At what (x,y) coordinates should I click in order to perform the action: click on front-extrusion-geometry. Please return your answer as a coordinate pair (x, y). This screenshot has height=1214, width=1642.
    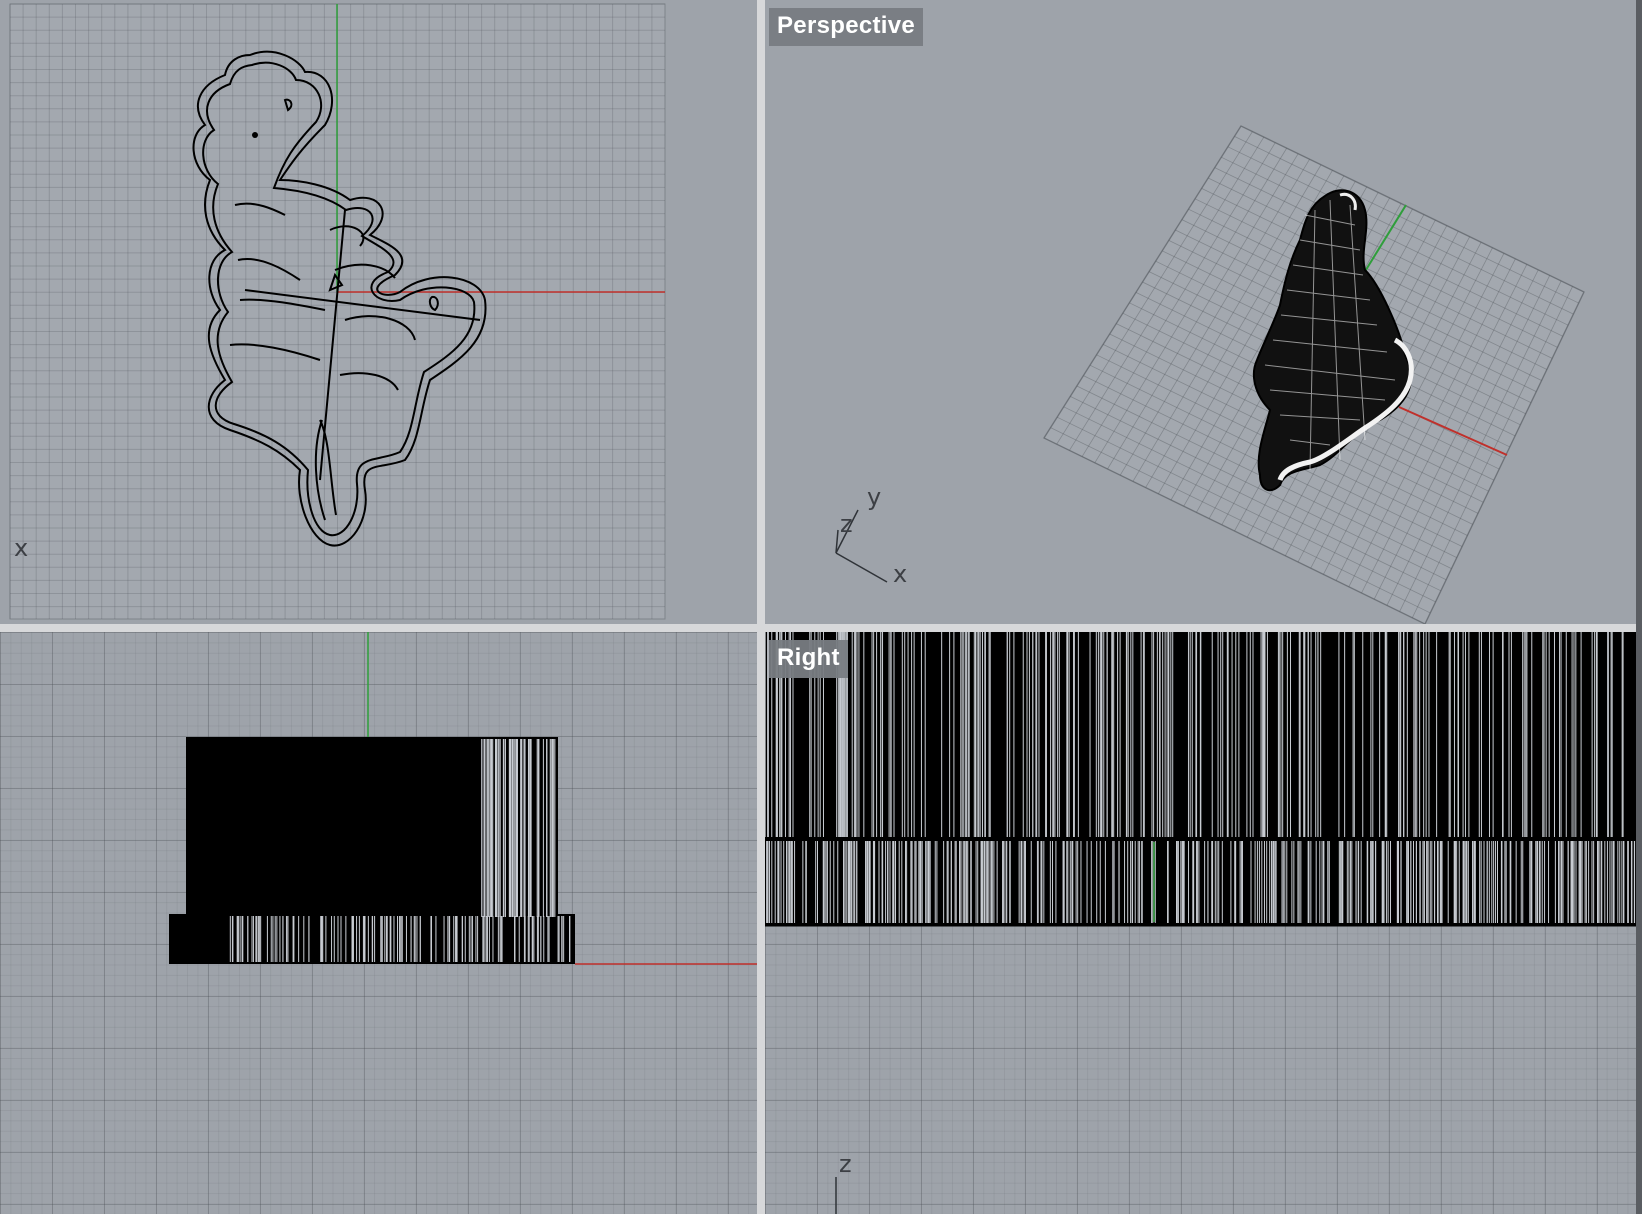
    Looking at the image, I should click on (372, 850).